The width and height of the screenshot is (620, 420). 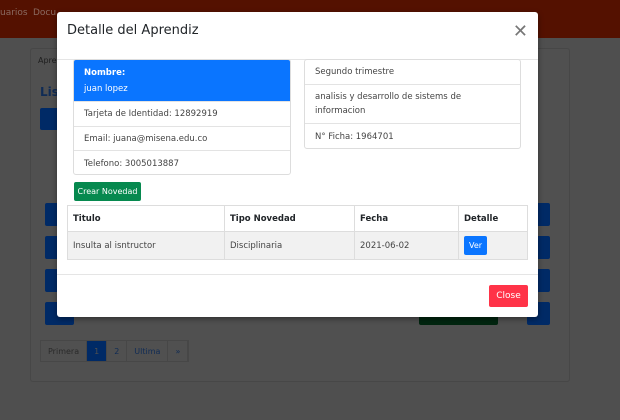 What do you see at coordinates (178, 351) in the screenshot?
I see `page-next: »` at bounding box center [178, 351].